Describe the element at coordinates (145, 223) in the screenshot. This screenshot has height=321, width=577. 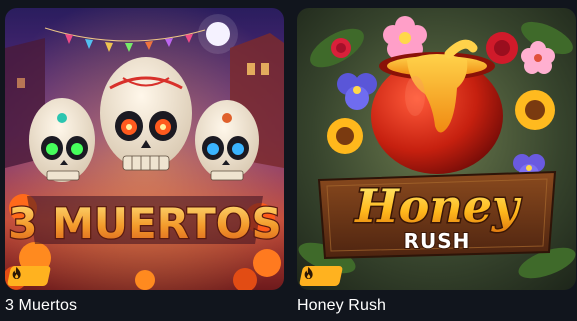
I see `3-muertos-logo: 3 MUERTOS` at that location.